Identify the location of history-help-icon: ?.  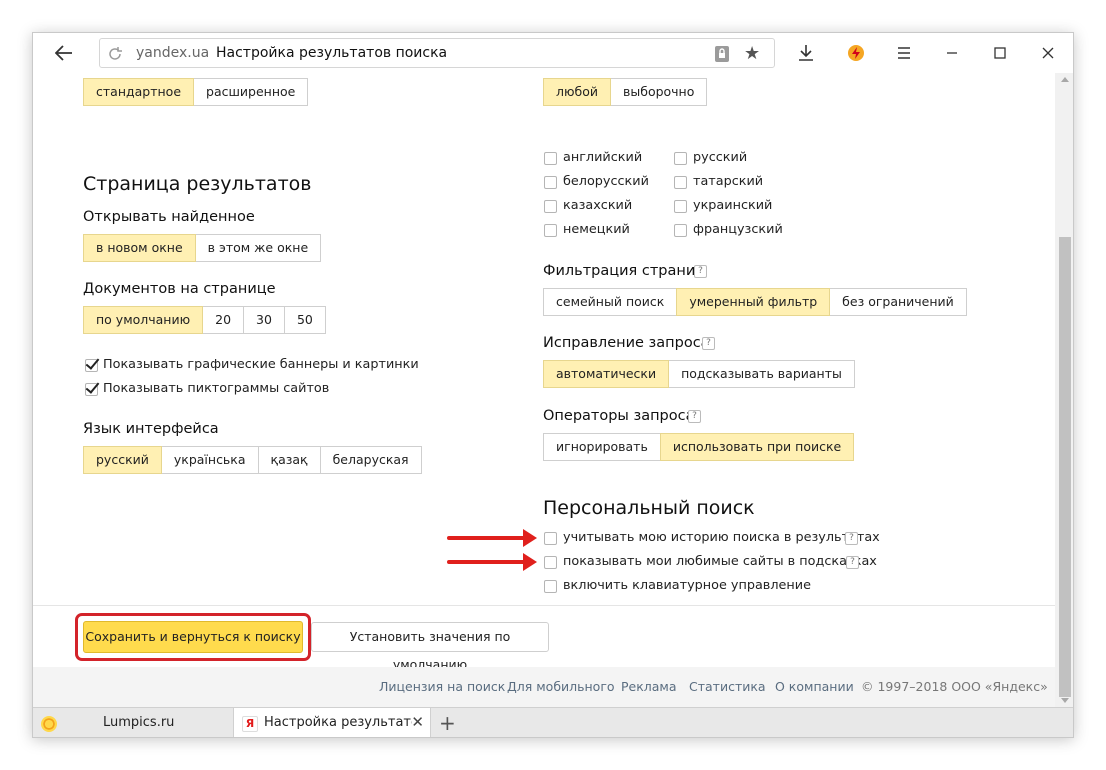
(851, 538).